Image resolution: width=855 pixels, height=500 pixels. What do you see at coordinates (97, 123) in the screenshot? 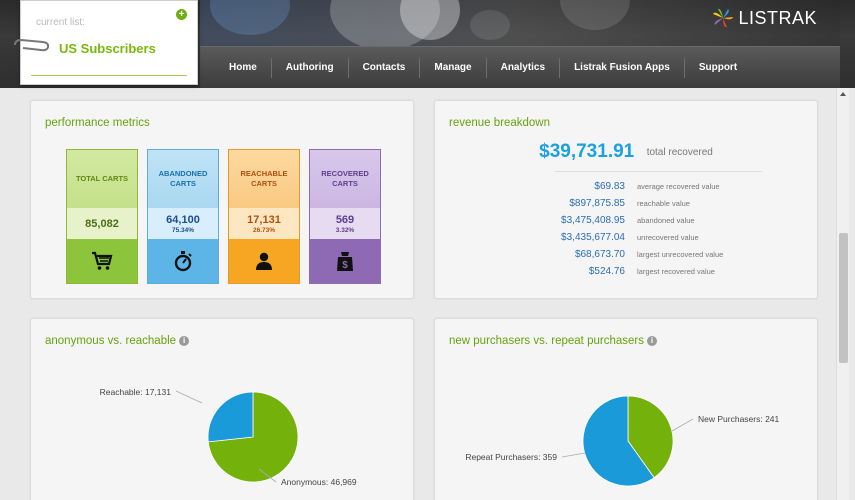
I see `performance-metrics-title: performance metrics` at bounding box center [97, 123].